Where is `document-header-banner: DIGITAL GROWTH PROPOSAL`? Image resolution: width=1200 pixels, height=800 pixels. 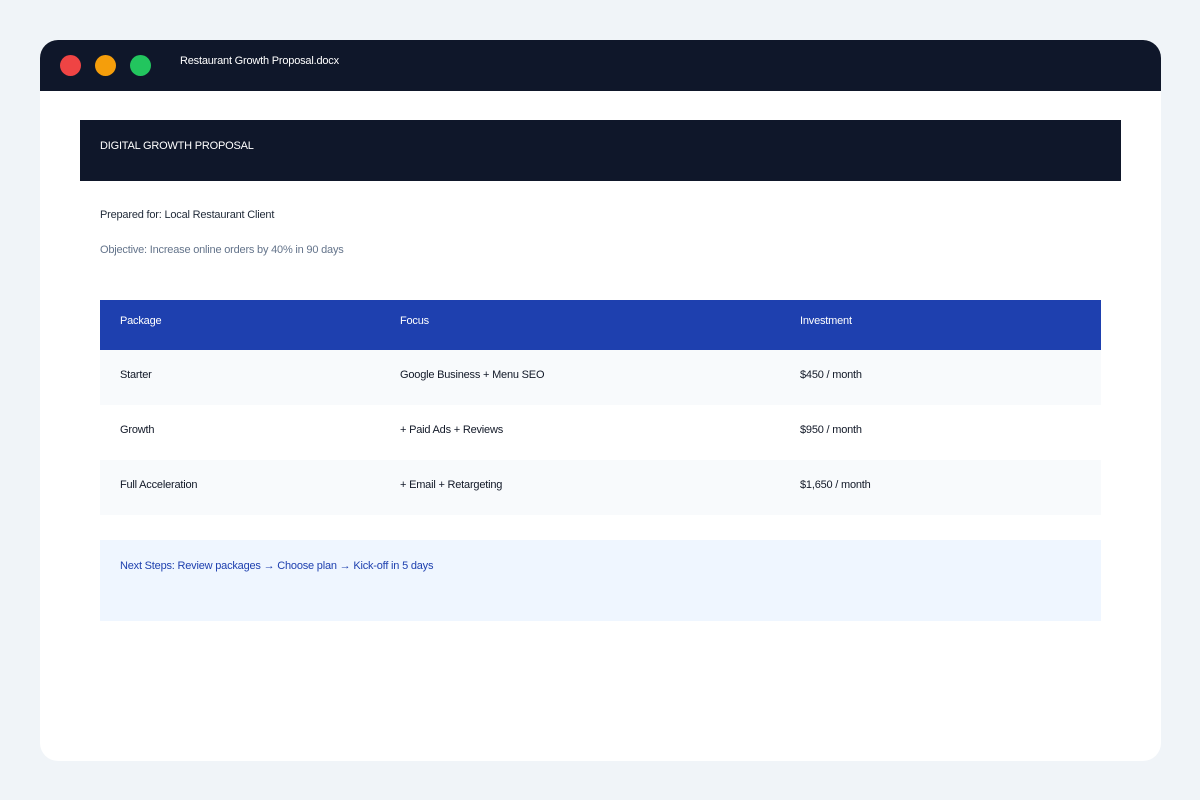 document-header-banner: DIGITAL GROWTH PROPOSAL is located at coordinates (600, 150).